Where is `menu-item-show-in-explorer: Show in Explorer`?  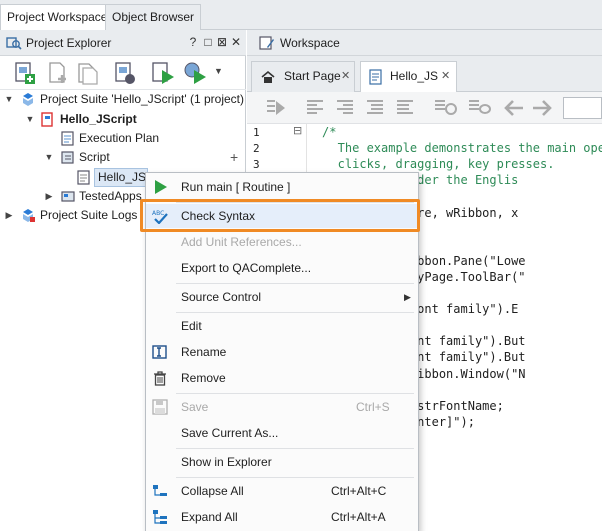 menu-item-show-in-explorer: Show in Explorer is located at coordinates (282, 462).